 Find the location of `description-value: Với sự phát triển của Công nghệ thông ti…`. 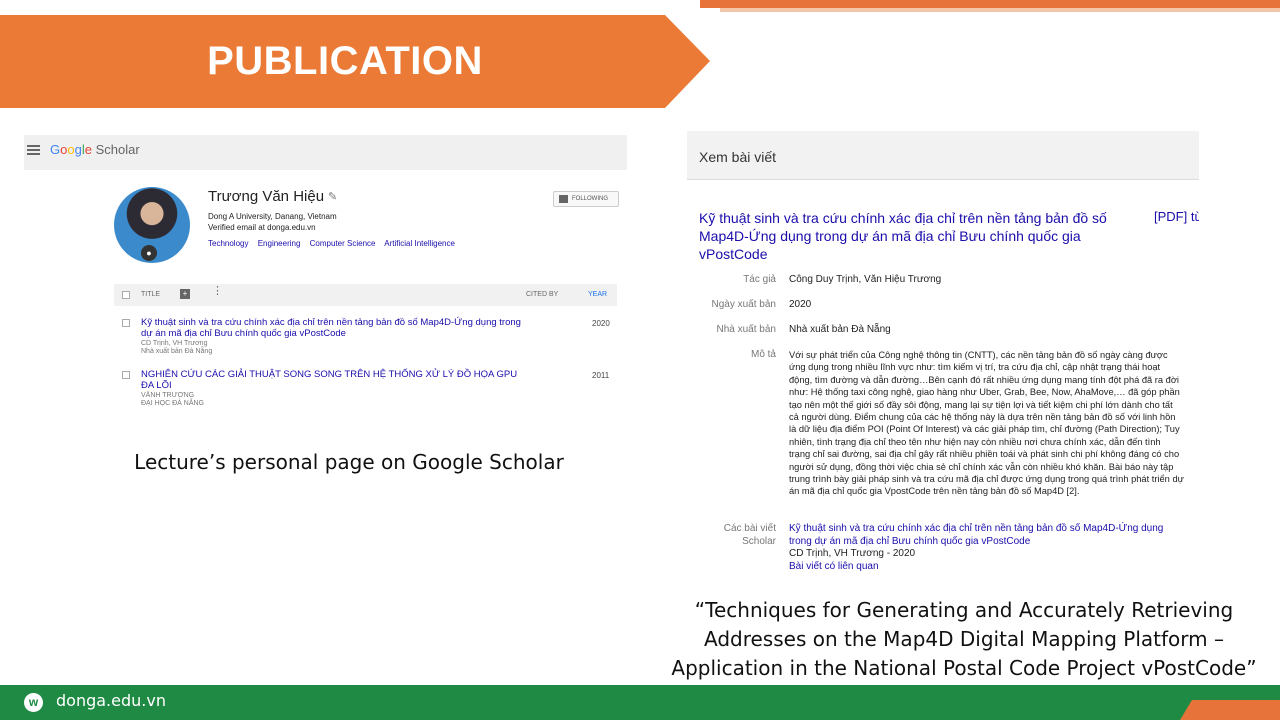

description-value: Với sự phát triển của Công nghệ thông ti… is located at coordinates (986, 423).